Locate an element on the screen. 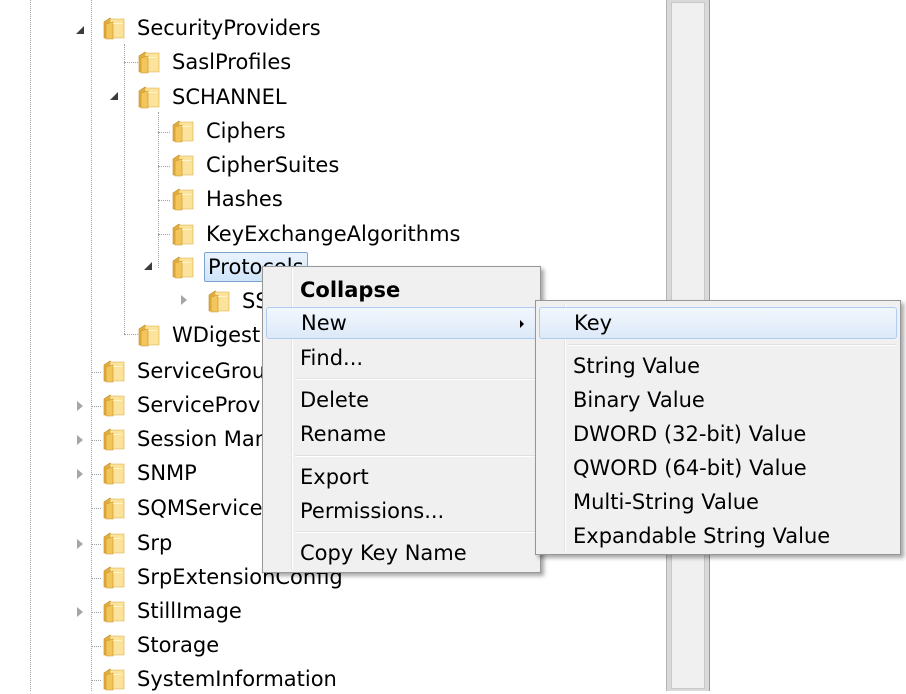 This screenshot has height=694, width=906. new-menu-item: New is located at coordinates (401, 323).